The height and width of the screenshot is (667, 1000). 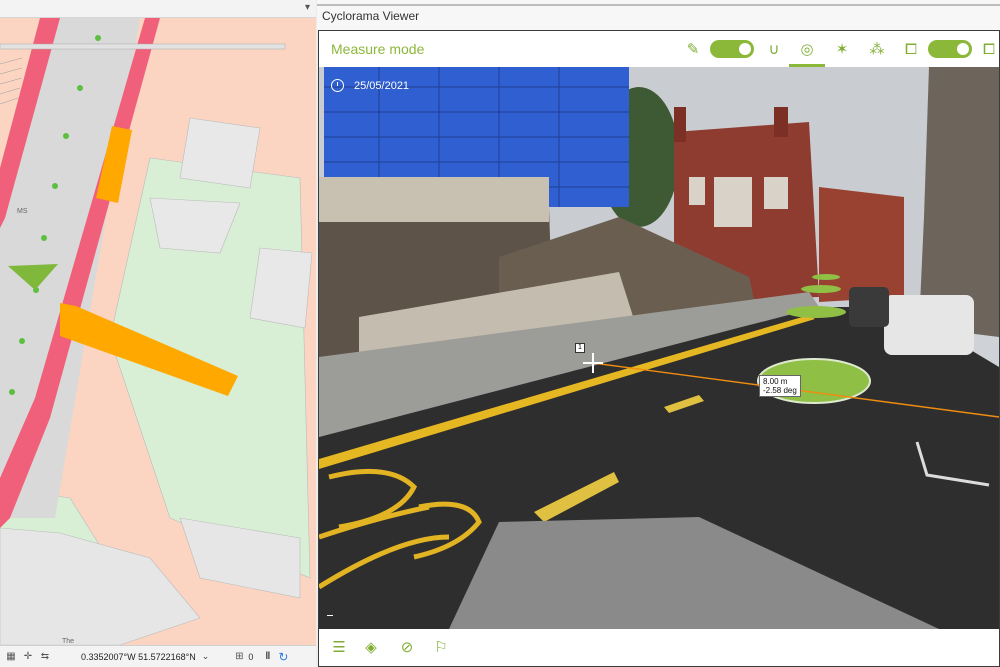 What do you see at coordinates (580, 348) in the screenshot?
I see `measure-point-label: 1` at bounding box center [580, 348].